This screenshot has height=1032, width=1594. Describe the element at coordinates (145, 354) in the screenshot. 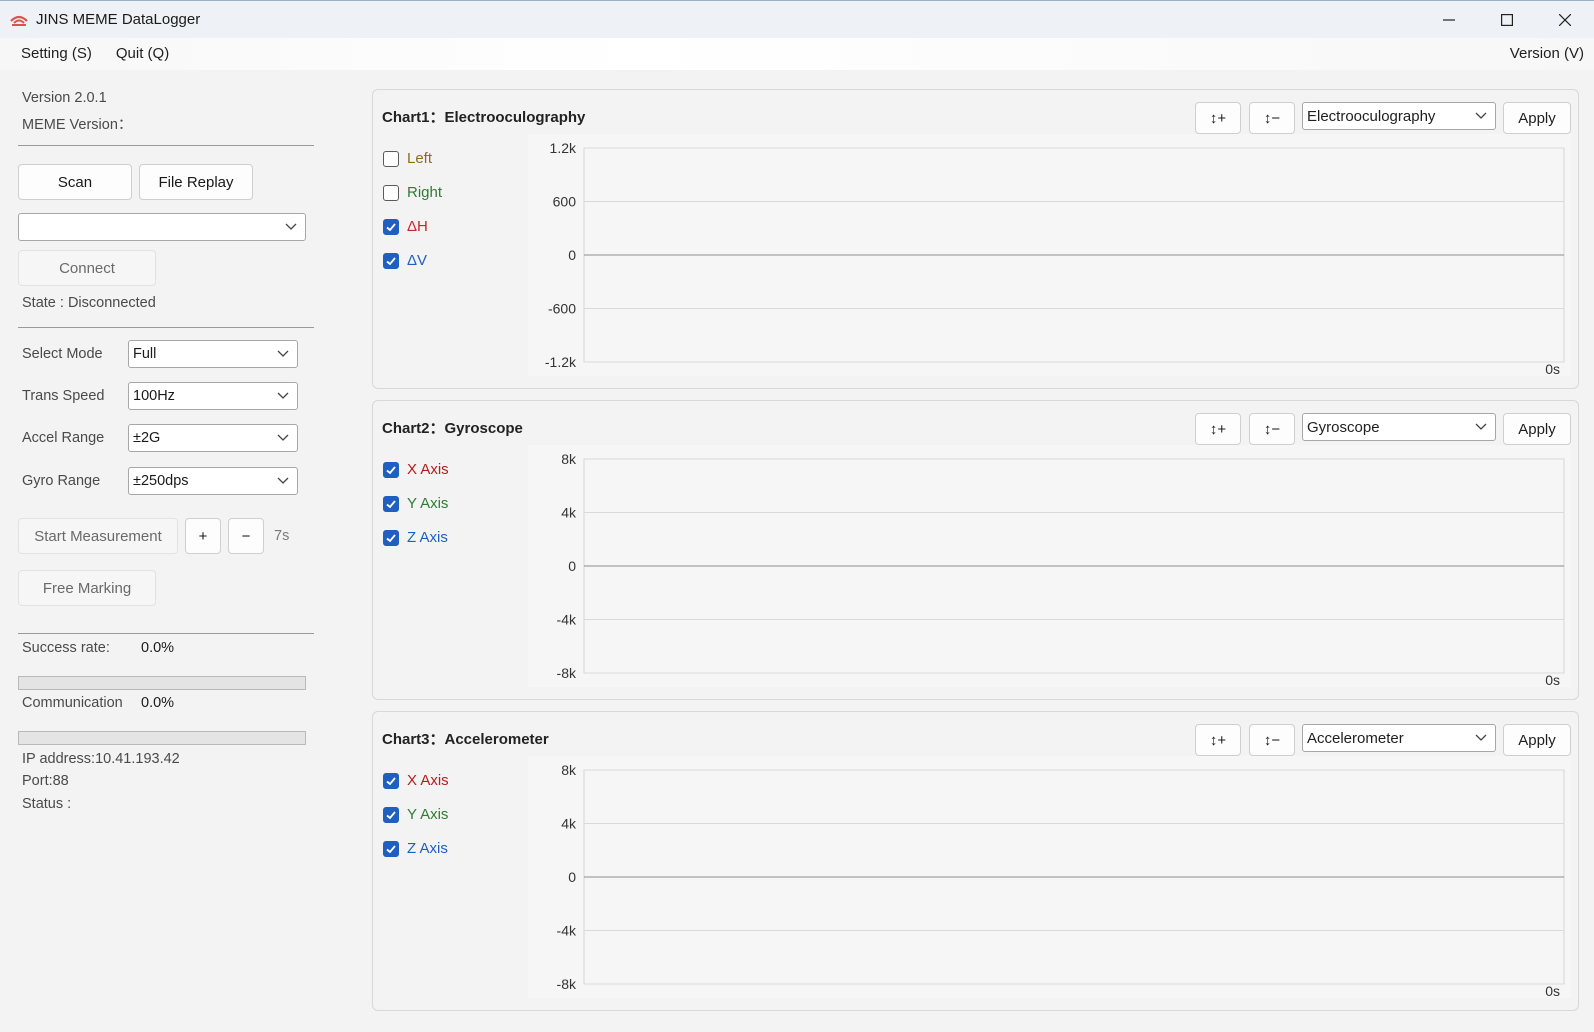

I see `select-mode-value: Full` at that location.